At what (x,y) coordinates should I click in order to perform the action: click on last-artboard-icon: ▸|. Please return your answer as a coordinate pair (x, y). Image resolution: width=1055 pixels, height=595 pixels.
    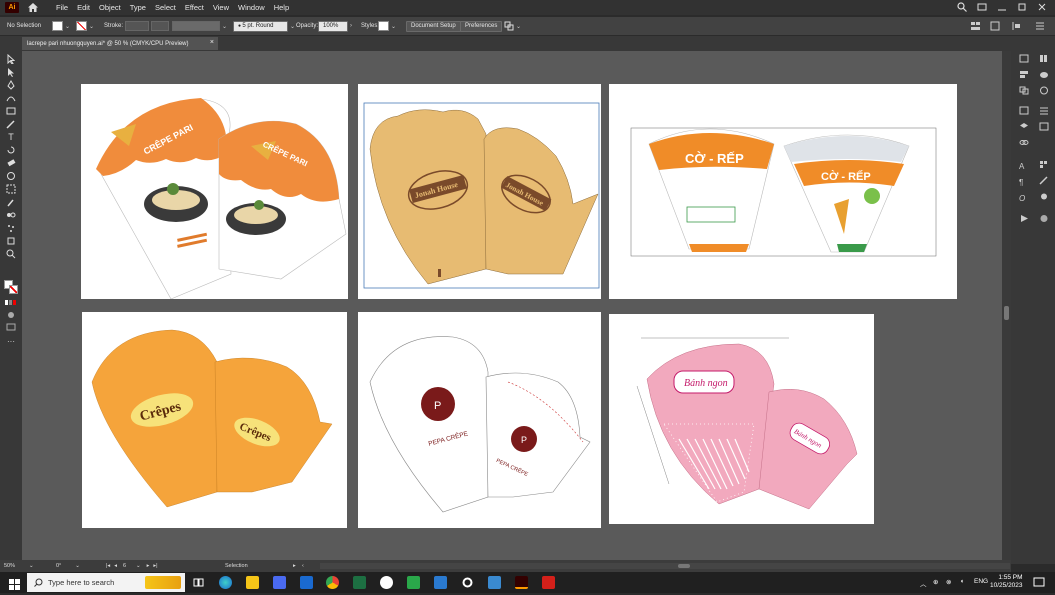
    Looking at the image, I should click on (155, 566).